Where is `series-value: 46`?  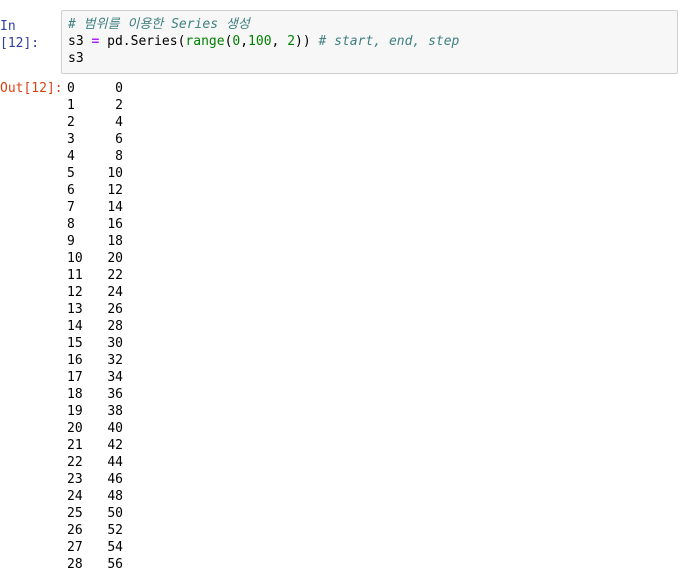 series-value: 46 is located at coordinates (115, 479).